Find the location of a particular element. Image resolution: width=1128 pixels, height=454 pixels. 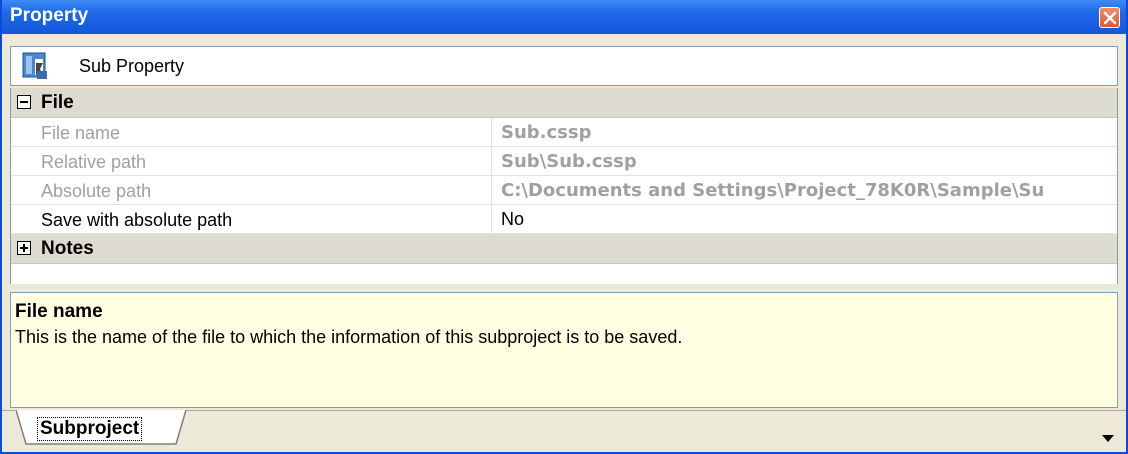

category-notes: Notes is located at coordinates (564, 249).